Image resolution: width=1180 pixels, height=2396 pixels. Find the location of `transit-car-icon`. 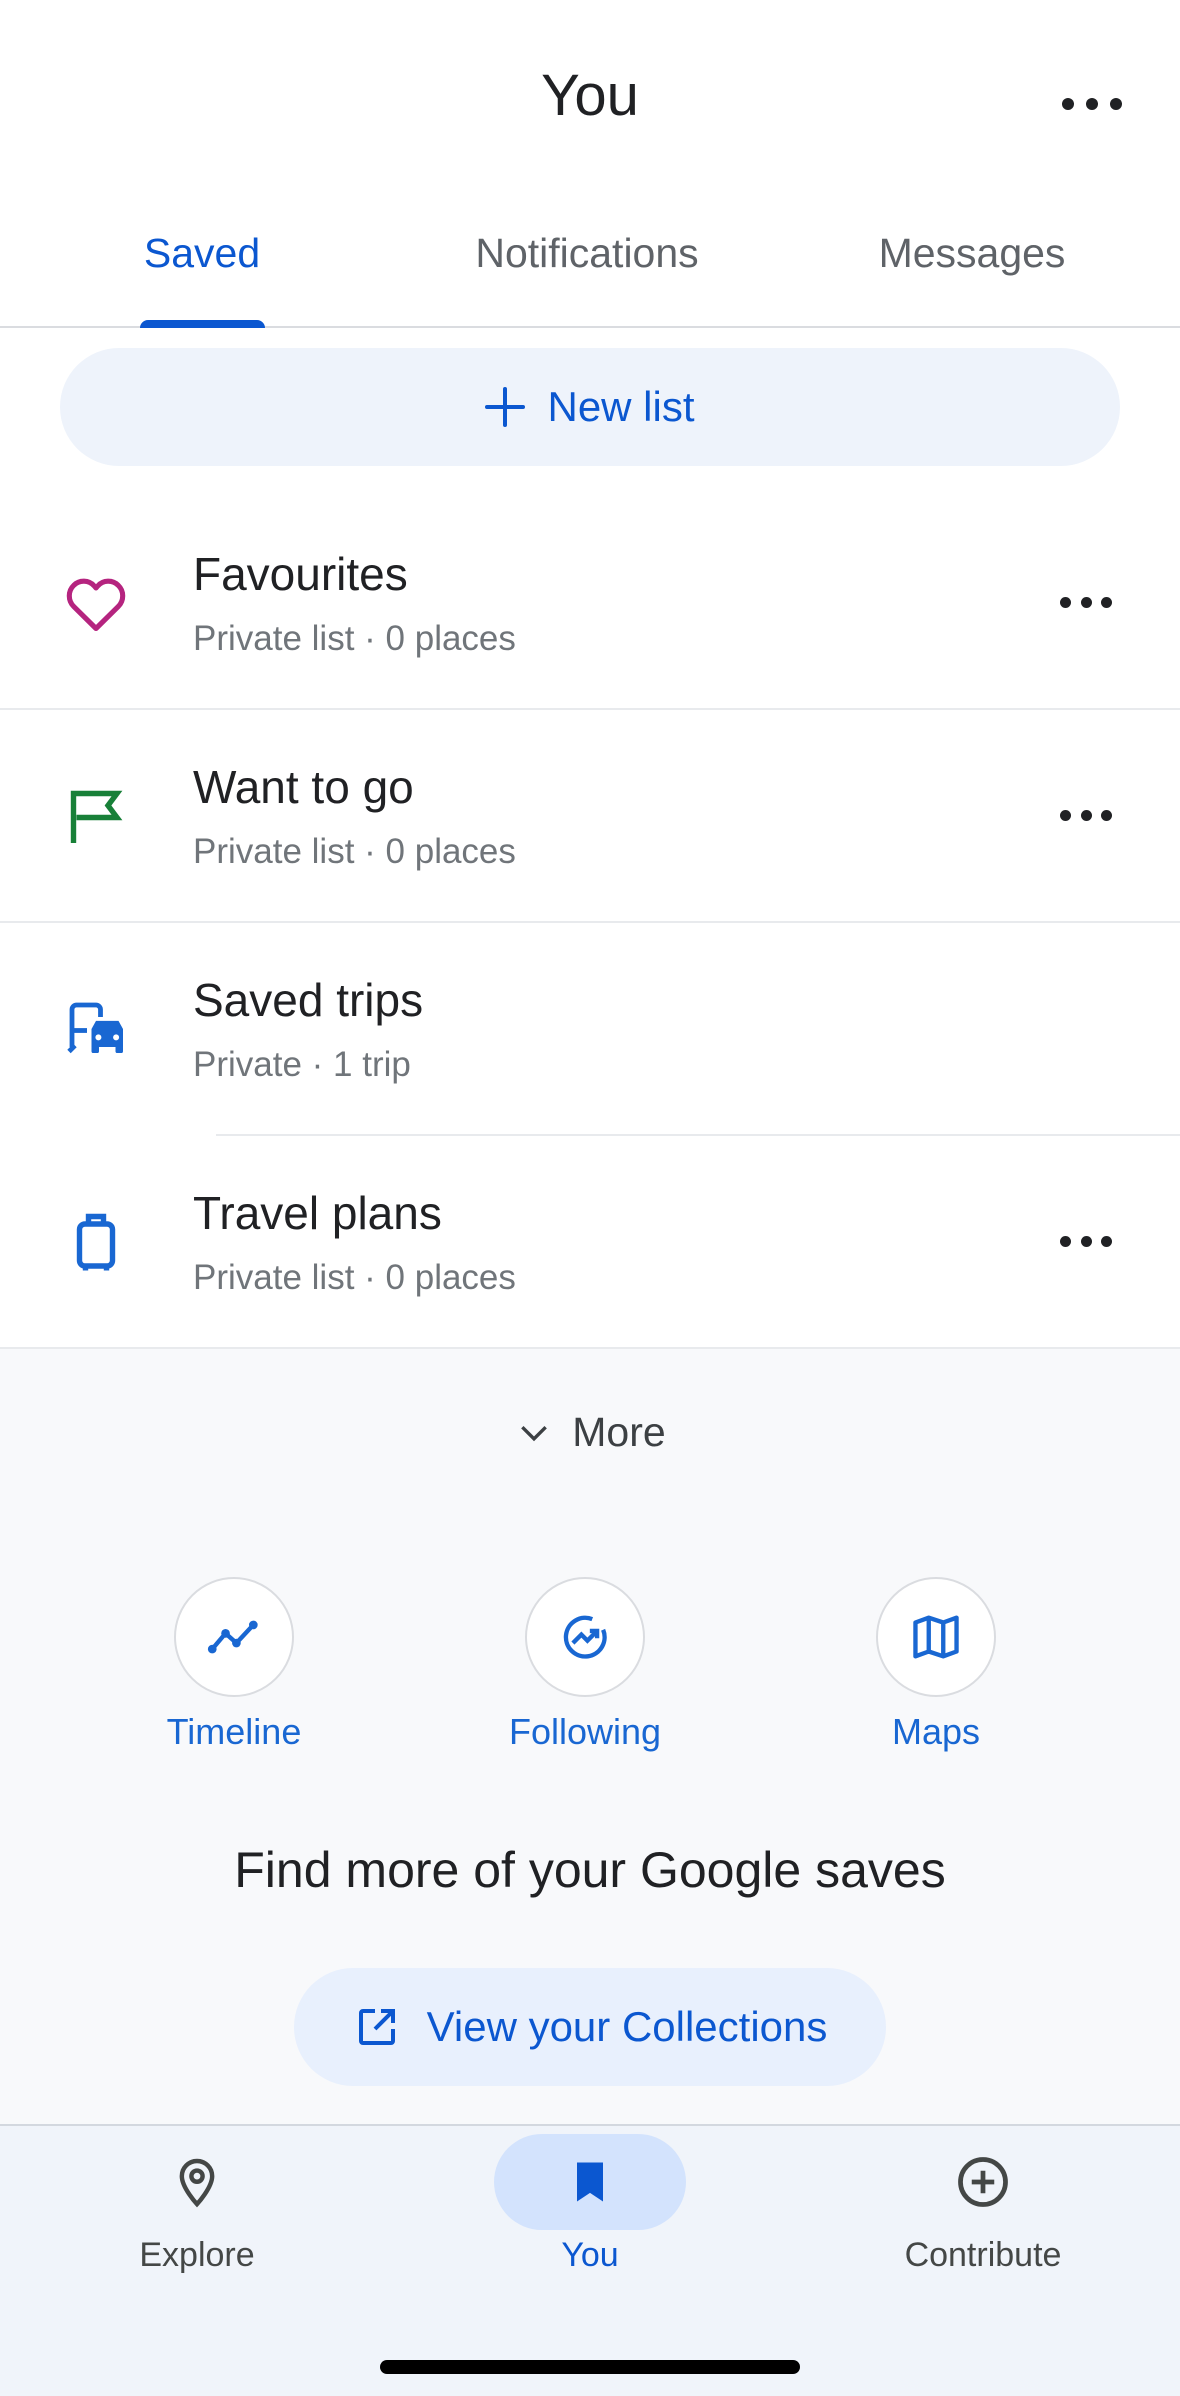

transit-car-icon is located at coordinates (95, 1028).